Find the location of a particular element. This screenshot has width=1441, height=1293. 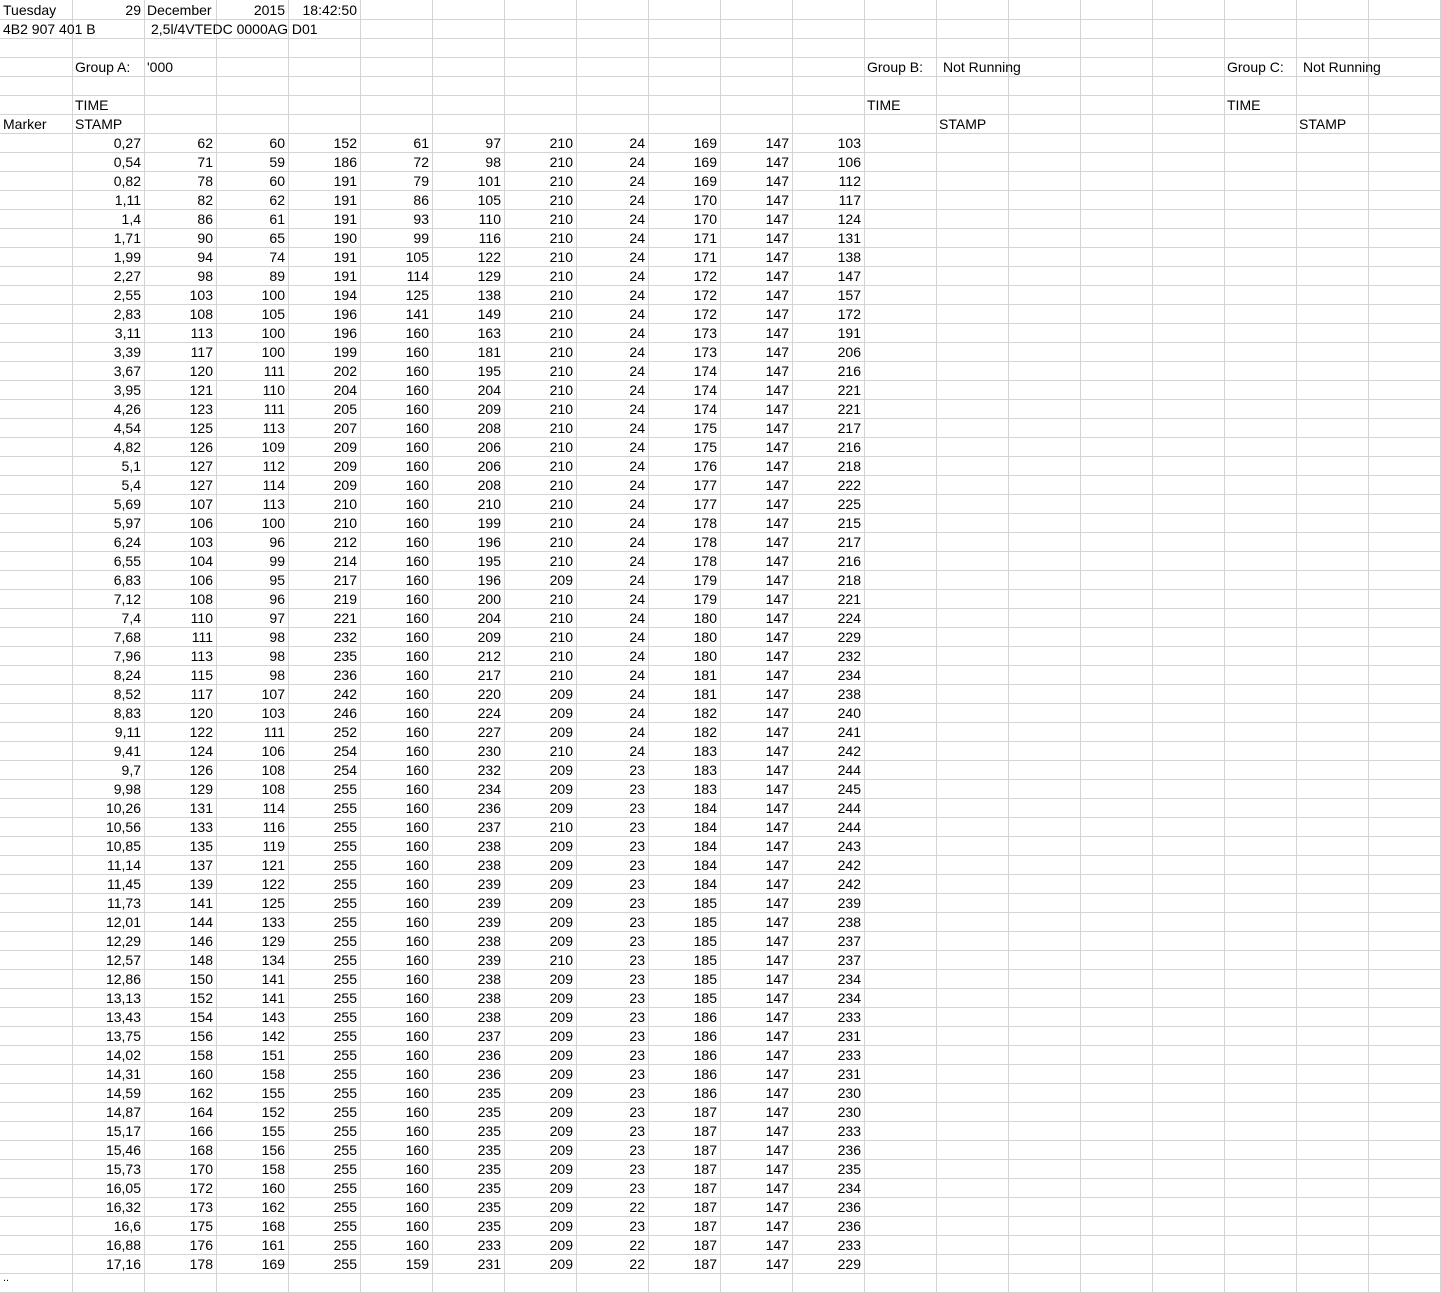

value-cell: 173 is located at coordinates (180, 1207).